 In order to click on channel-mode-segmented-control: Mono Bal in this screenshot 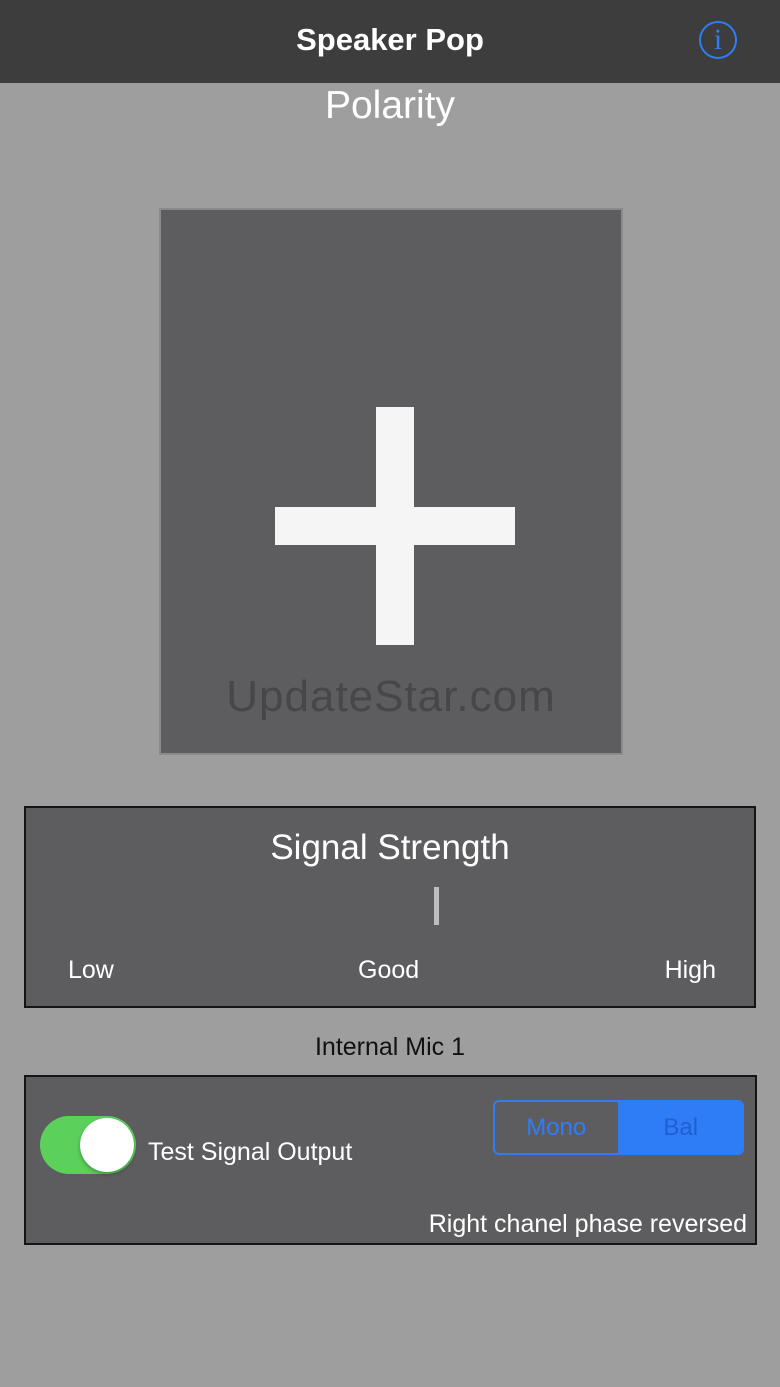, I will do `click(618, 1127)`.